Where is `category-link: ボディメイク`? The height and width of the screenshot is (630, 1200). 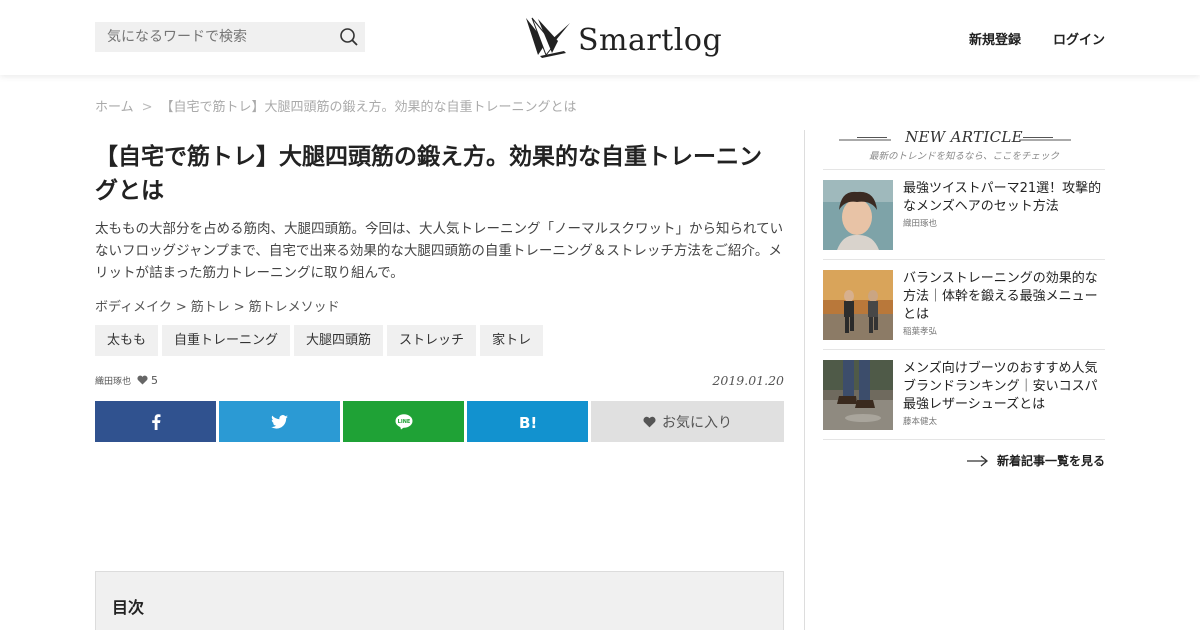 category-link: ボディメイク is located at coordinates (133, 307).